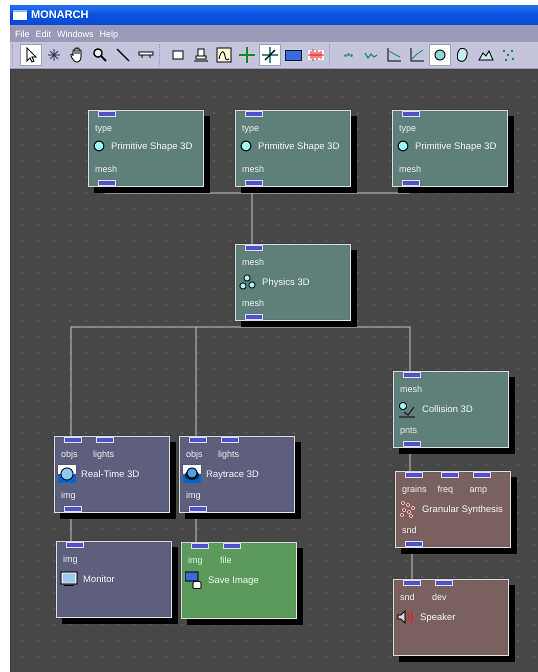 This screenshot has height=672, width=538. I want to click on panel-icon, so click(293, 55).